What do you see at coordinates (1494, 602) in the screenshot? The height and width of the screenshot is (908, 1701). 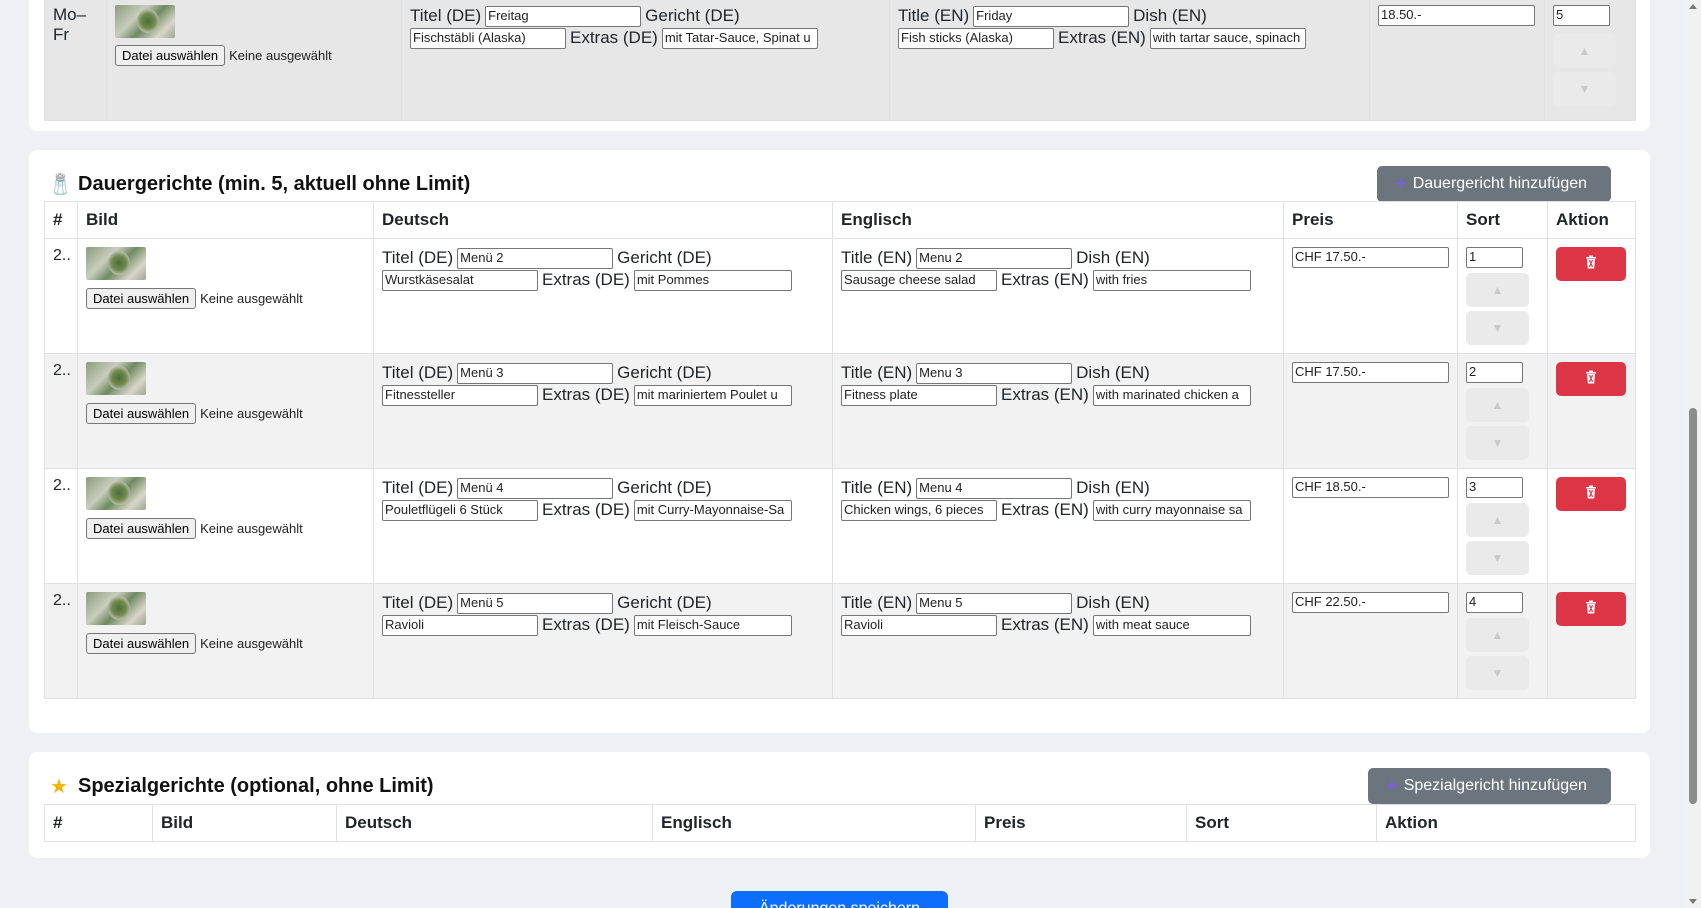 I see `sort-input: 4` at bounding box center [1494, 602].